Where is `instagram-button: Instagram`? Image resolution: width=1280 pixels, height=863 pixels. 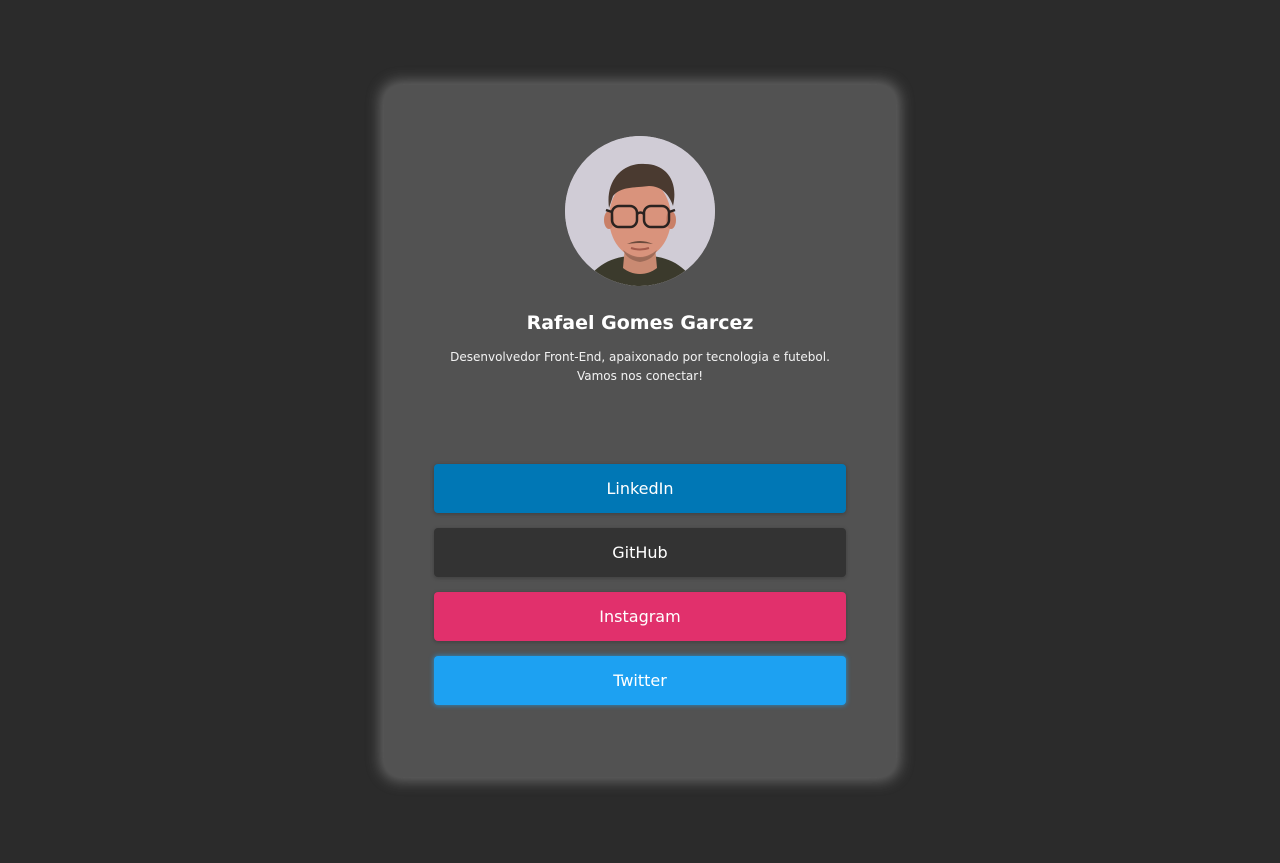
instagram-button: Instagram is located at coordinates (640, 616).